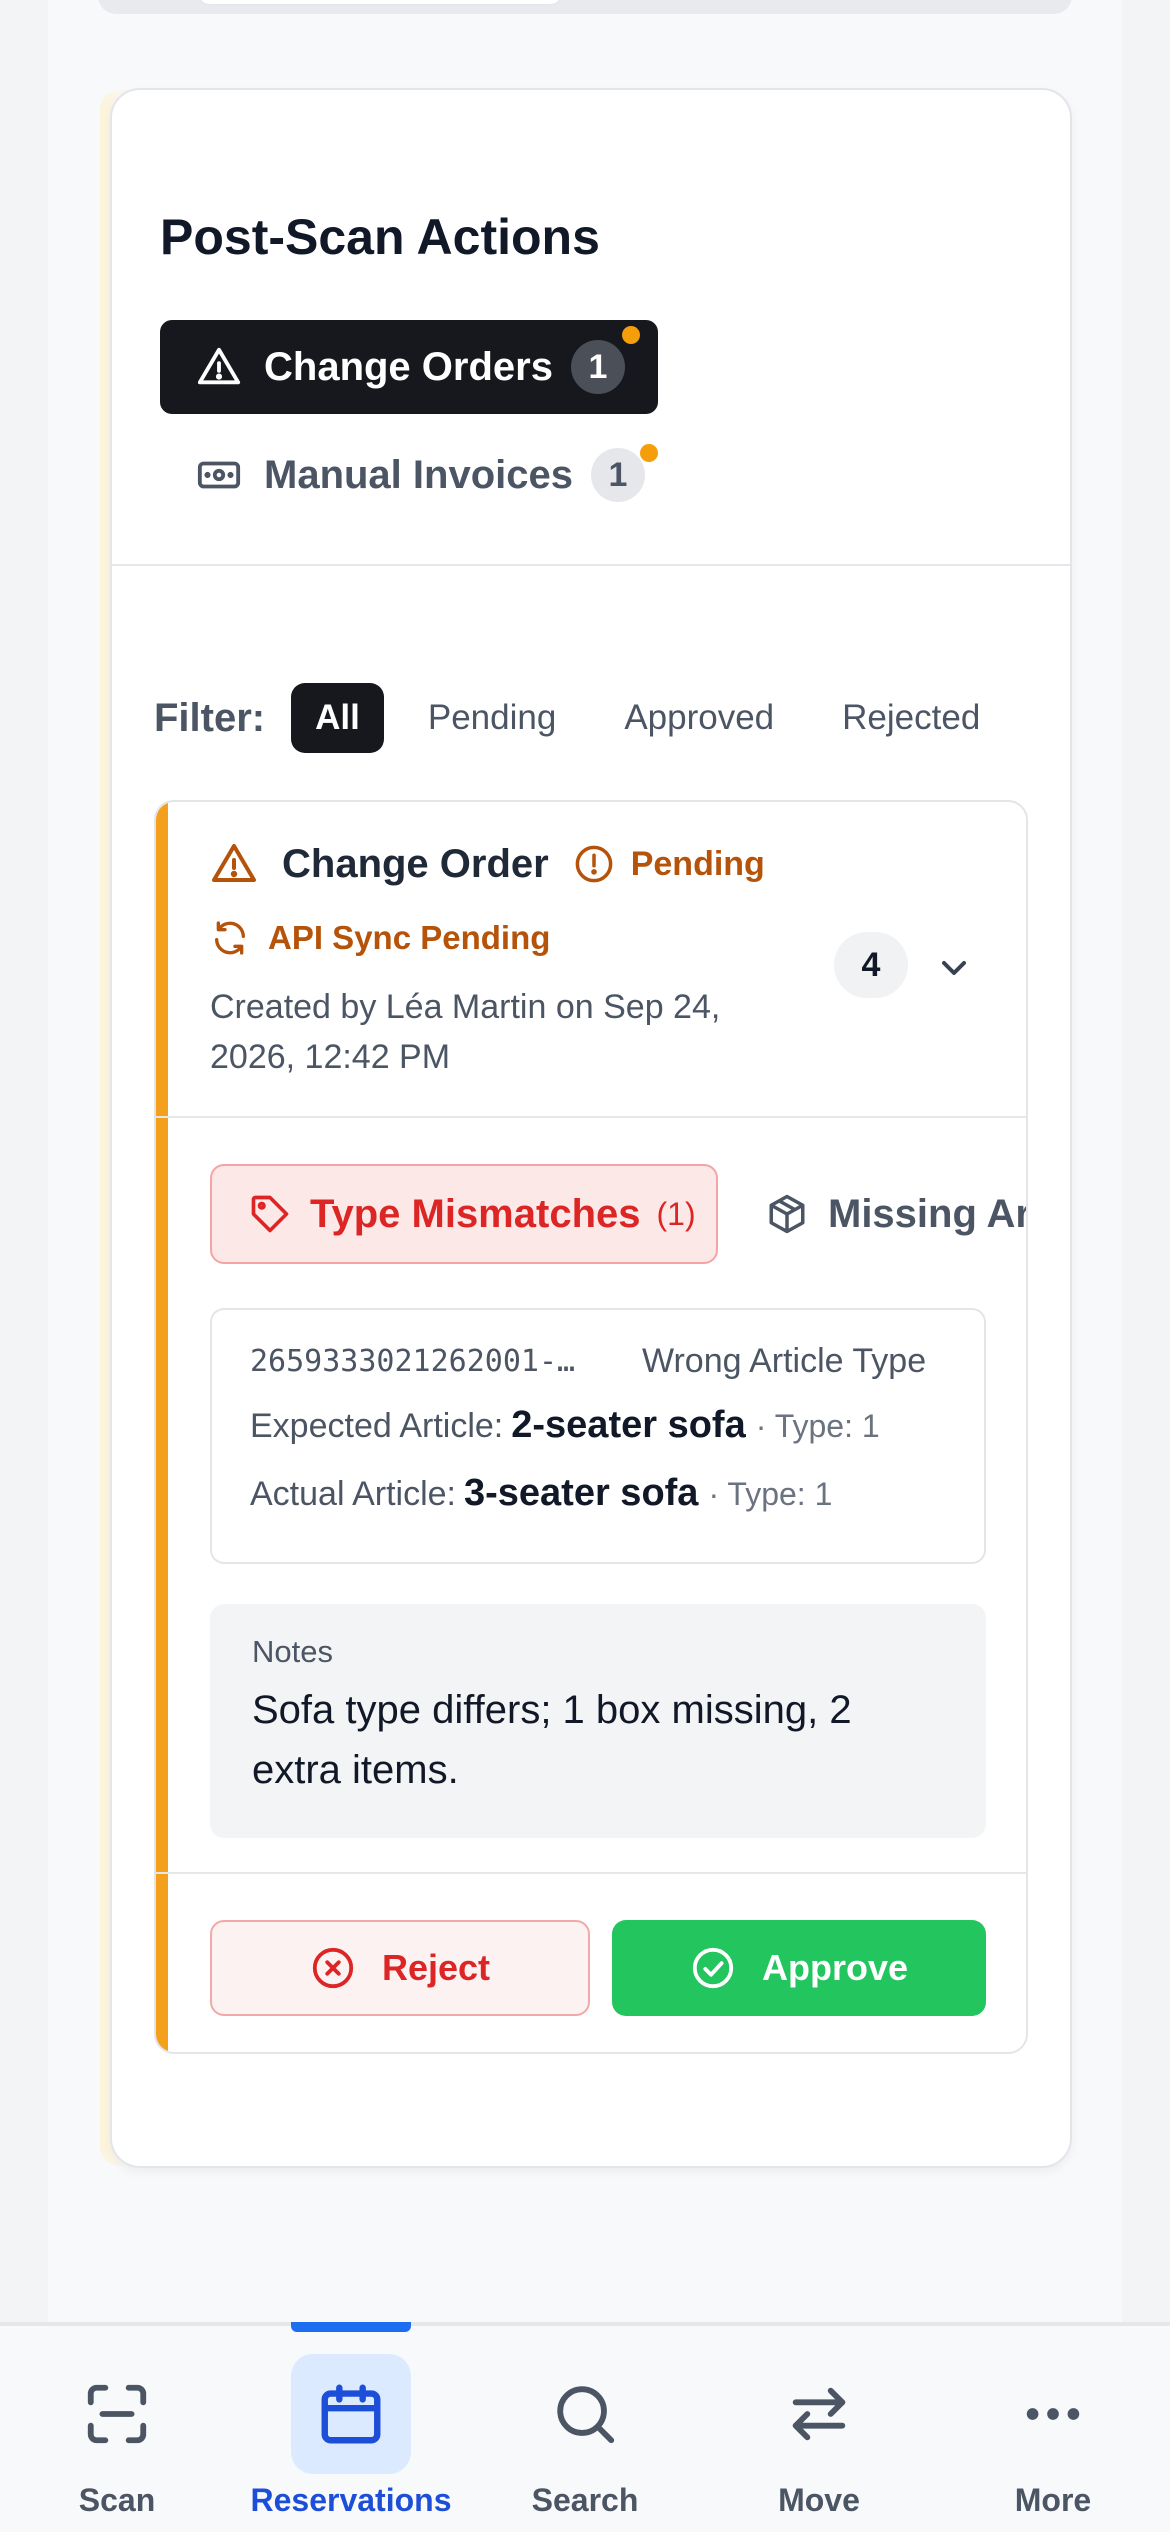 This screenshot has height=2532, width=1170. Describe the element at coordinates (436, 1967) in the screenshot. I see `reject-button-label: Reject` at that location.